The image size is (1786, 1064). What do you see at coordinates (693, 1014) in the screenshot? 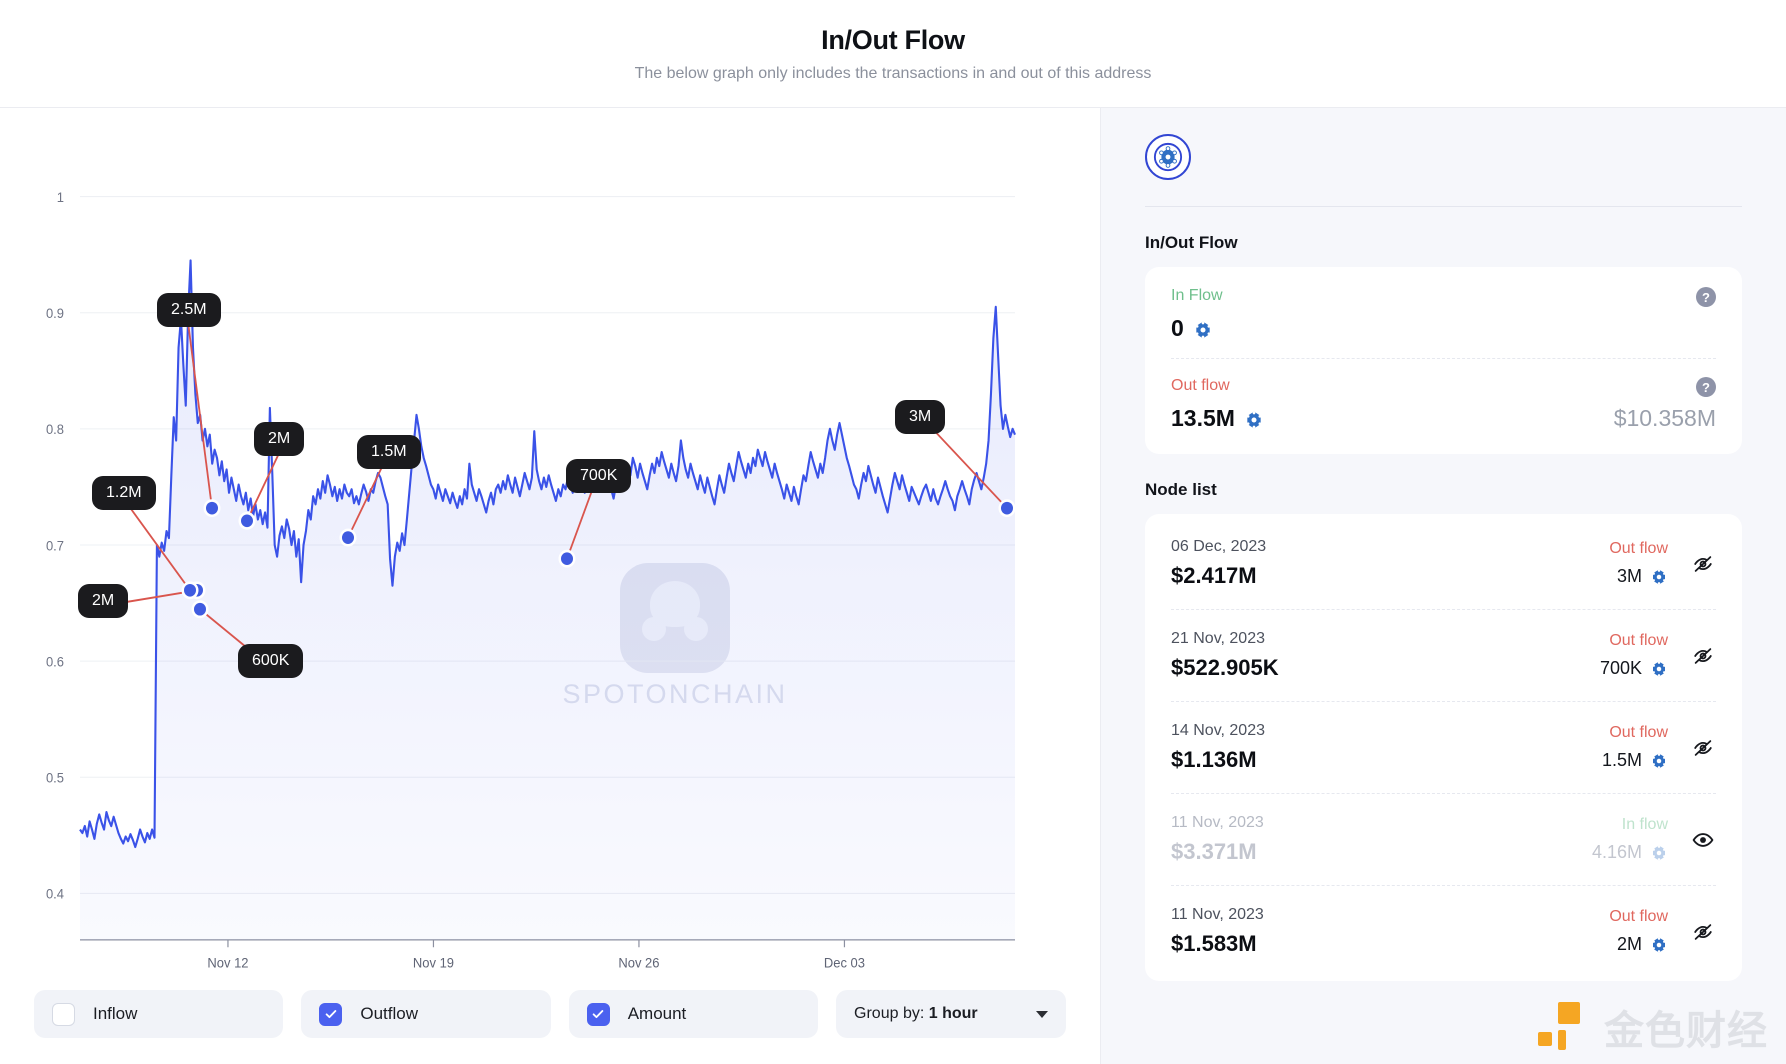
I see `amount-checkbox: Amount` at bounding box center [693, 1014].